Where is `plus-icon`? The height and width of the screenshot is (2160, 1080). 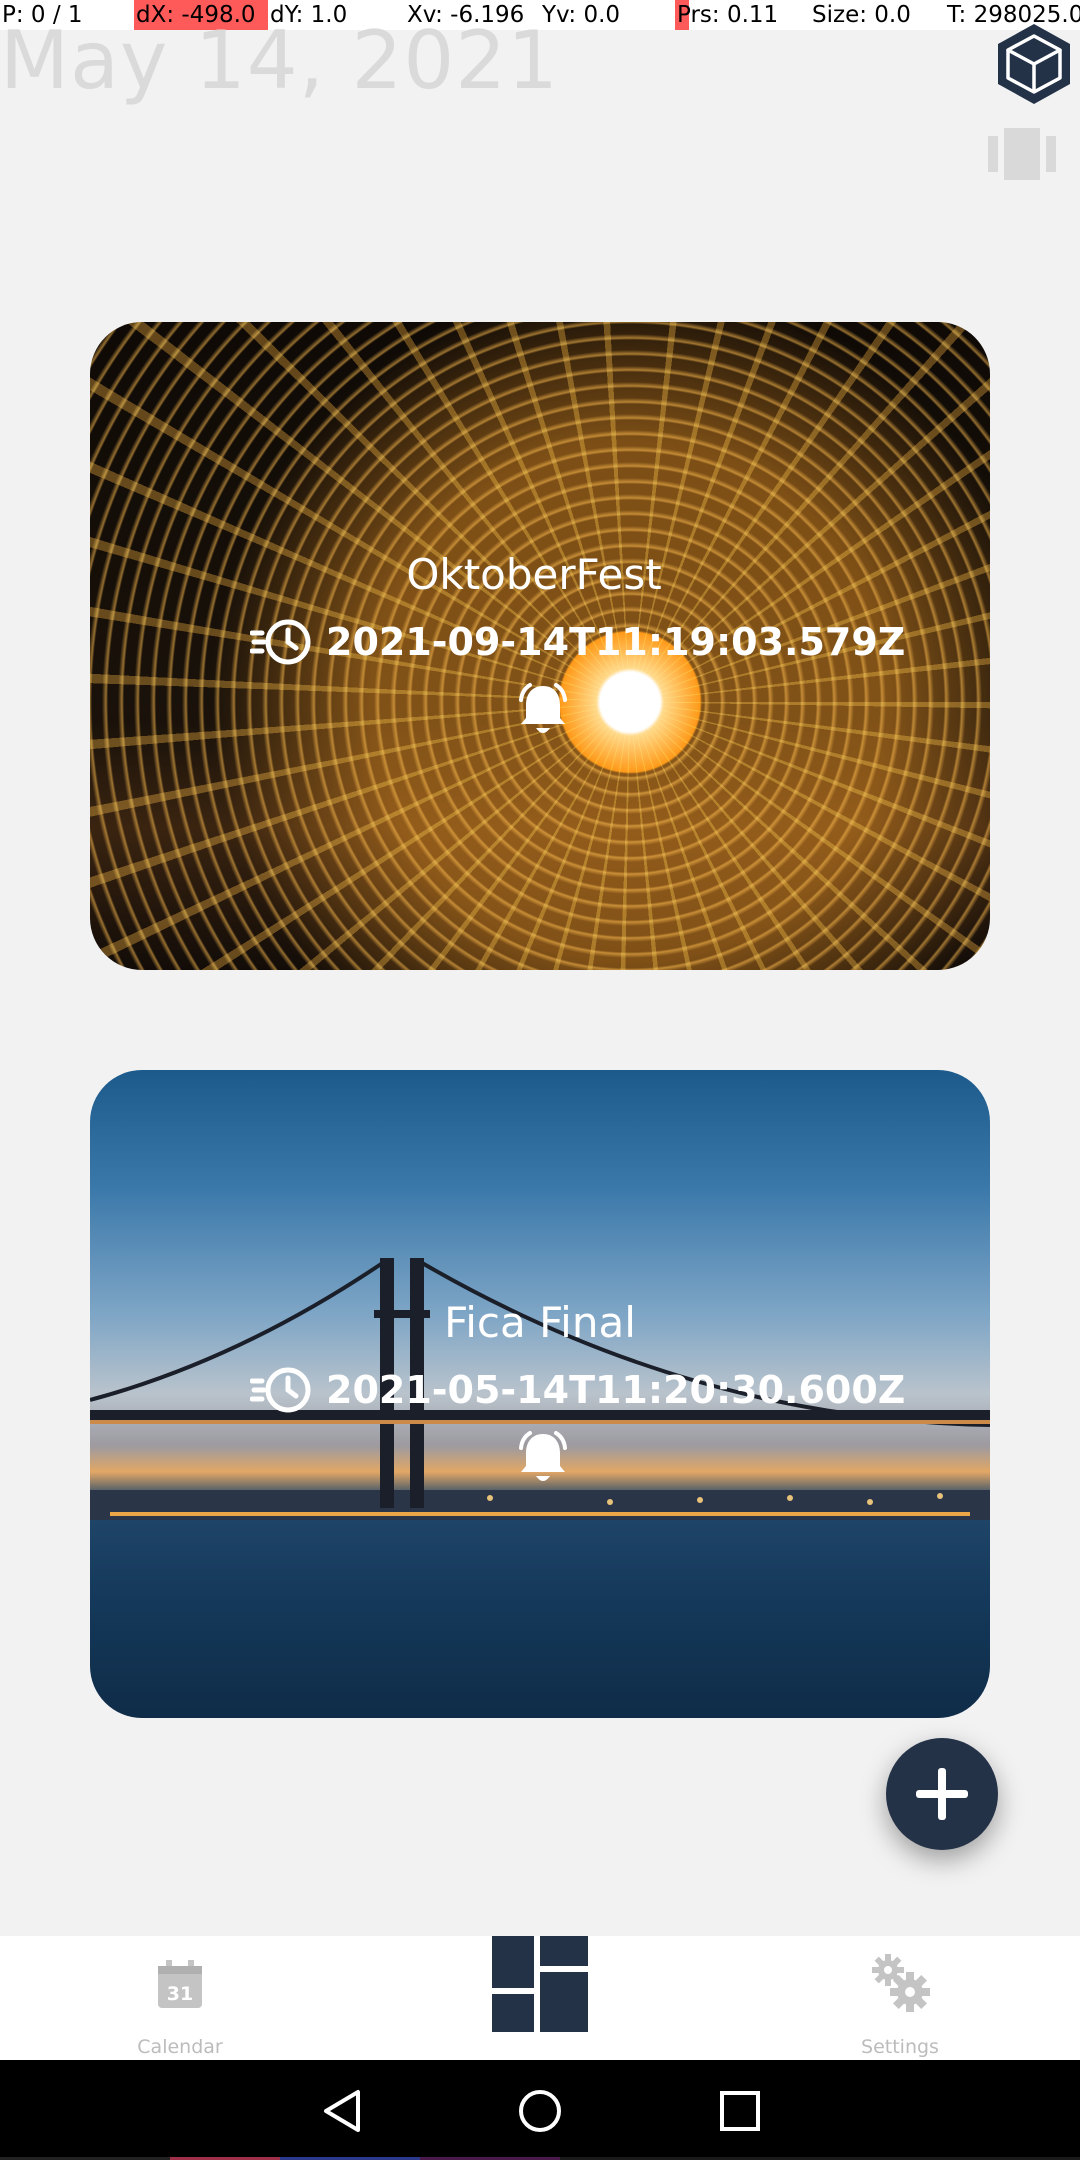 plus-icon is located at coordinates (942, 1794).